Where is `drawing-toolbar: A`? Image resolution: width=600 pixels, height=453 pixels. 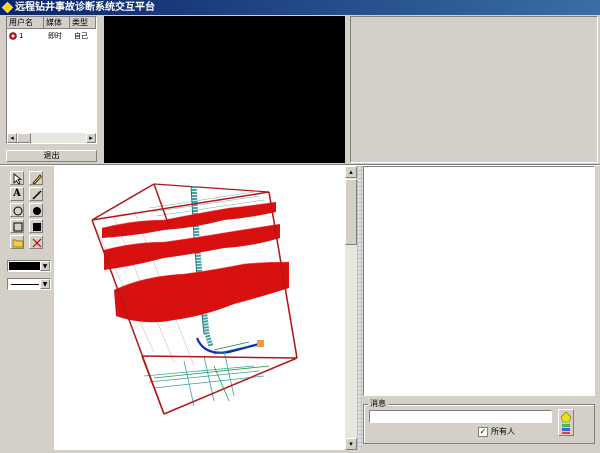 drawing-toolbar: A is located at coordinates (30, 211).